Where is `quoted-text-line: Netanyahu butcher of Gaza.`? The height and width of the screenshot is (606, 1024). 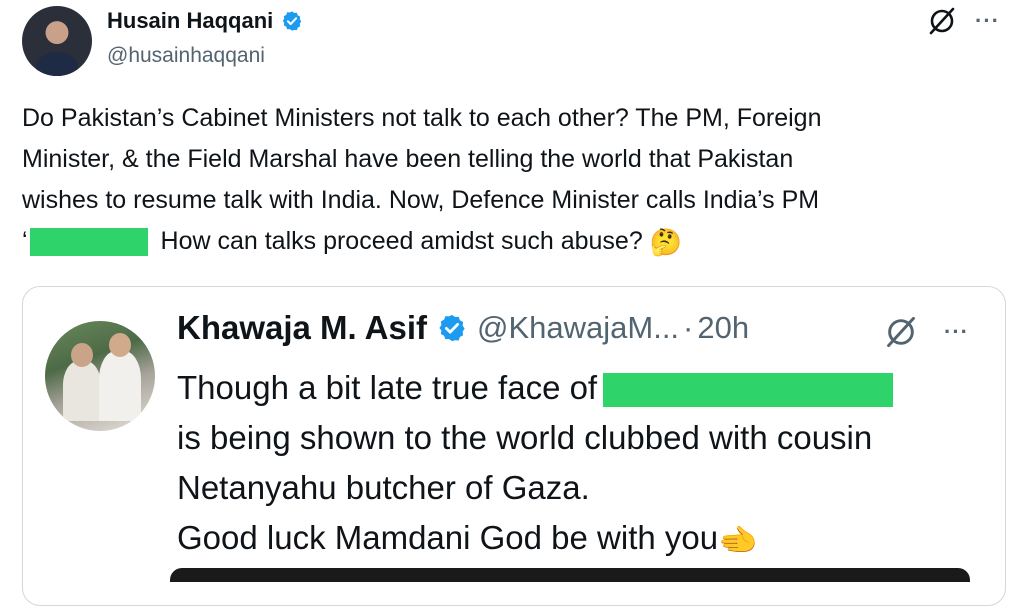
quoted-text-line: Netanyahu butcher of Gaza. is located at coordinates (383, 487).